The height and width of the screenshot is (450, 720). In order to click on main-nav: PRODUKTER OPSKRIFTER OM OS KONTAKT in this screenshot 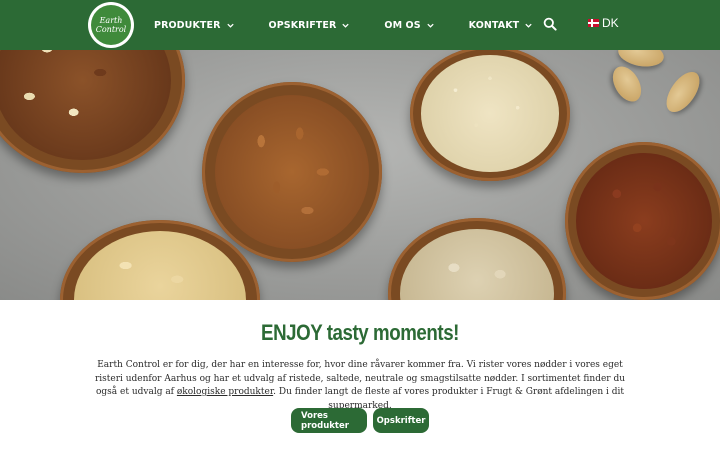, I will do `click(360, 25)`.